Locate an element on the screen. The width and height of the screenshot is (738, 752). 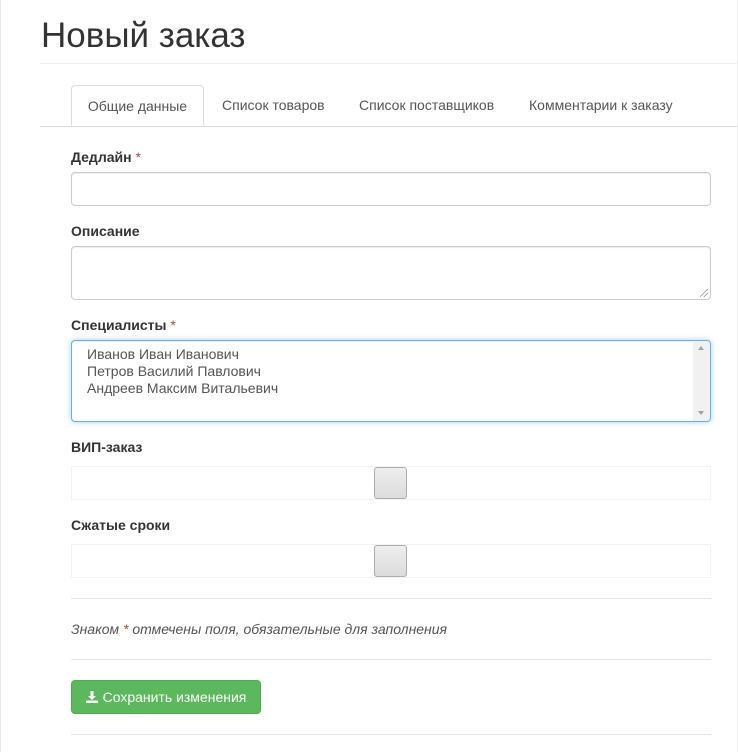
description-label-text: Описание is located at coordinates (105, 231).